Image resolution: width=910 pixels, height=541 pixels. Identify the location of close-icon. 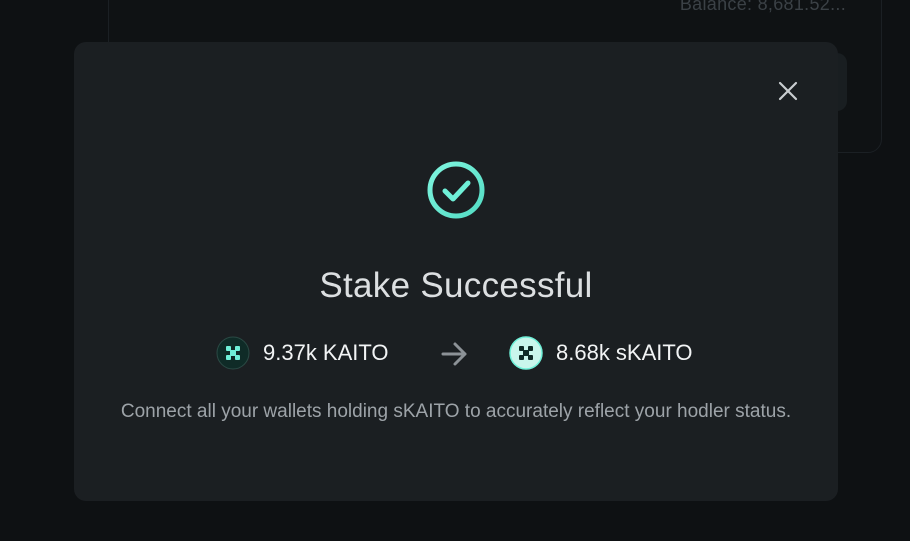
(788, 91).